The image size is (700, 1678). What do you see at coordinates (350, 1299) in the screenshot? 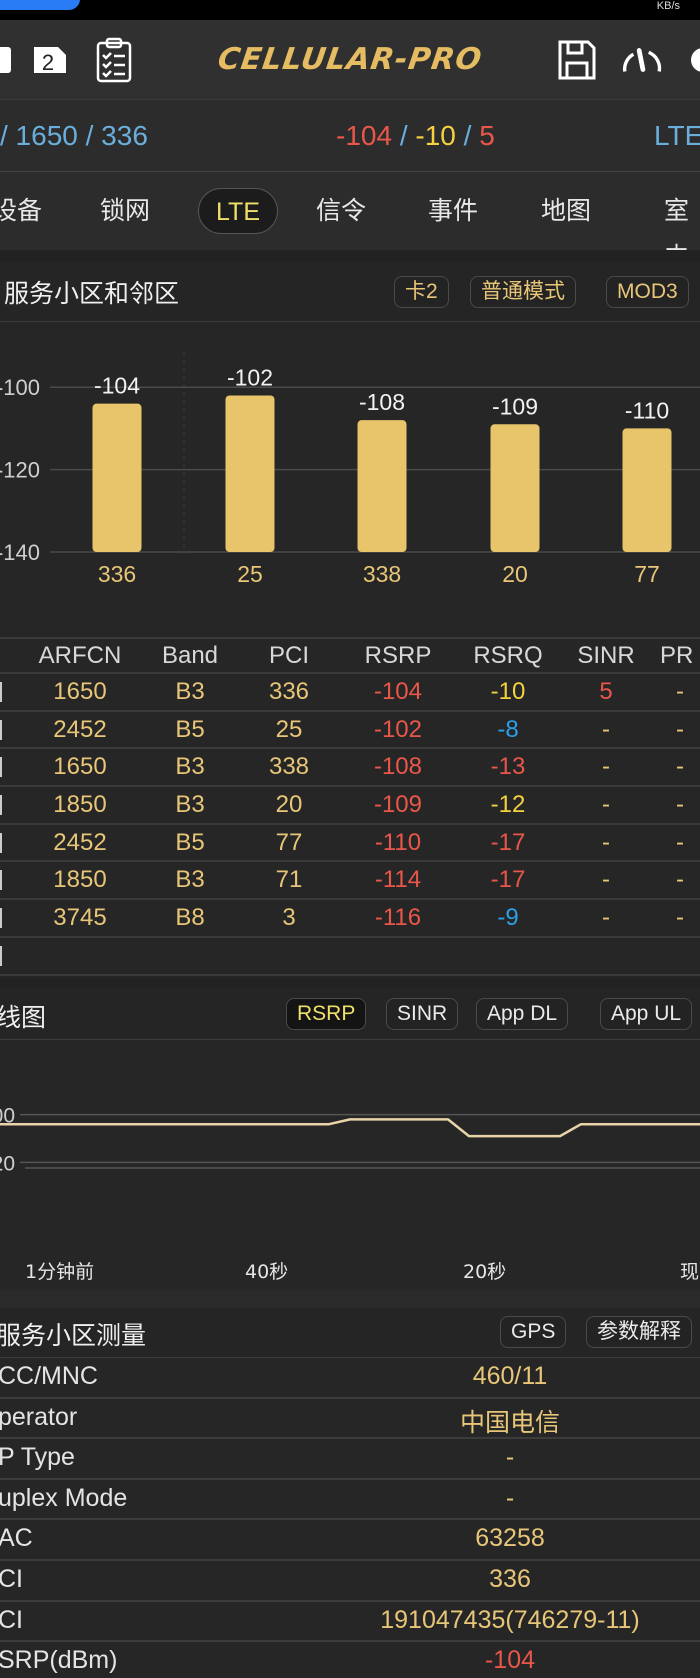
I see `section-divider` at bounding box center [350, 1299].